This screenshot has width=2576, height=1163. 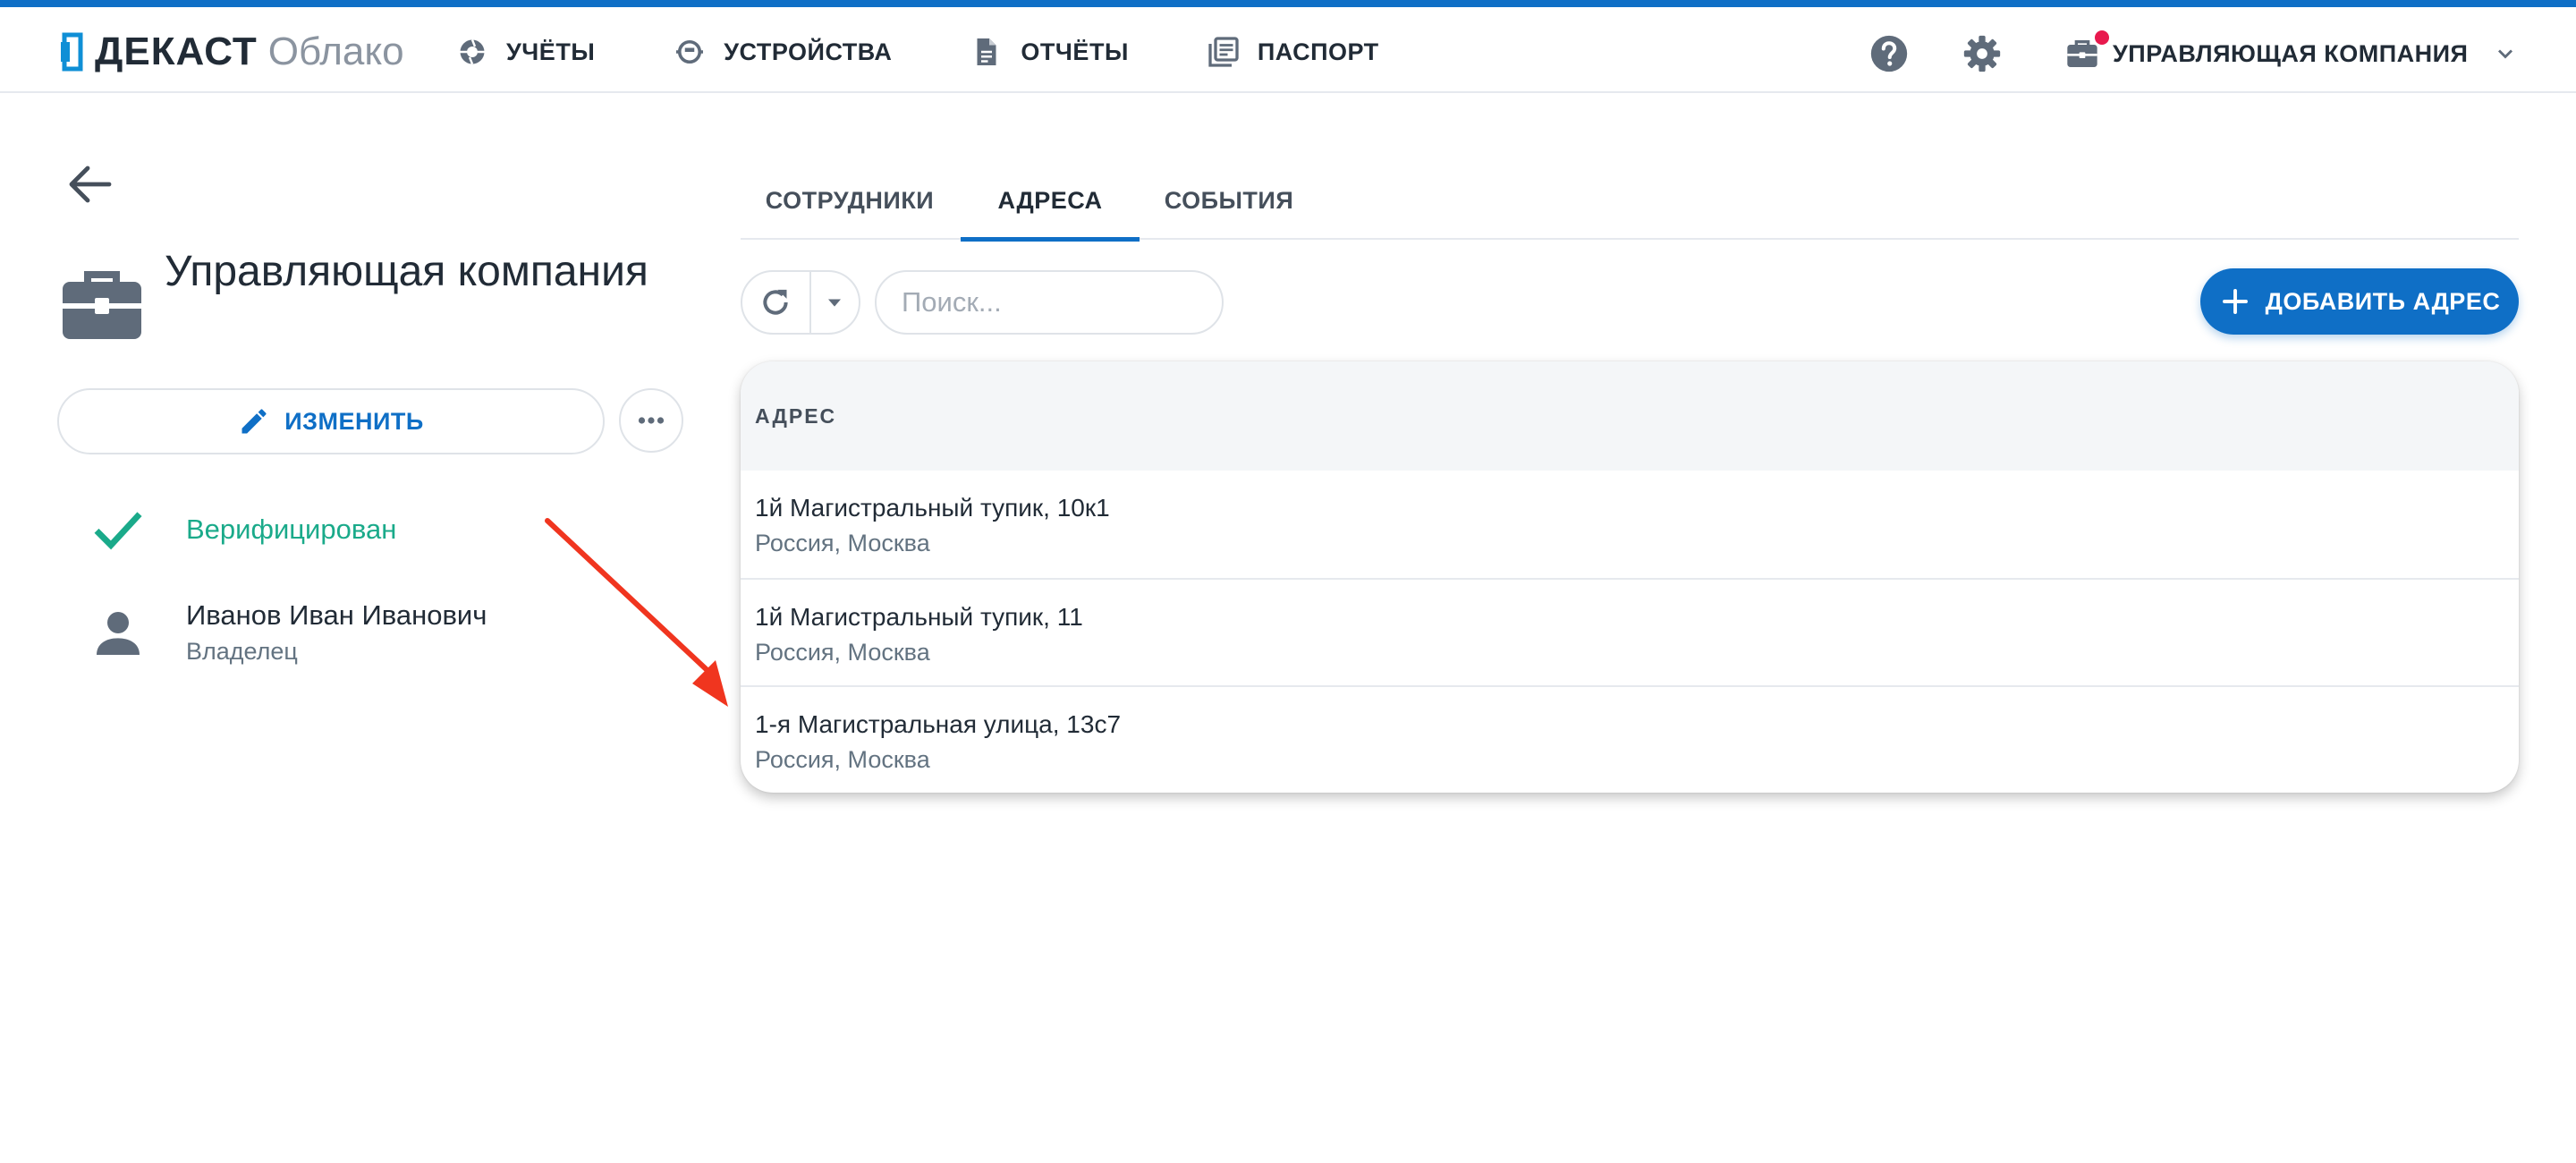 I want to click on plus-icon, so click(x=2235, y=302).